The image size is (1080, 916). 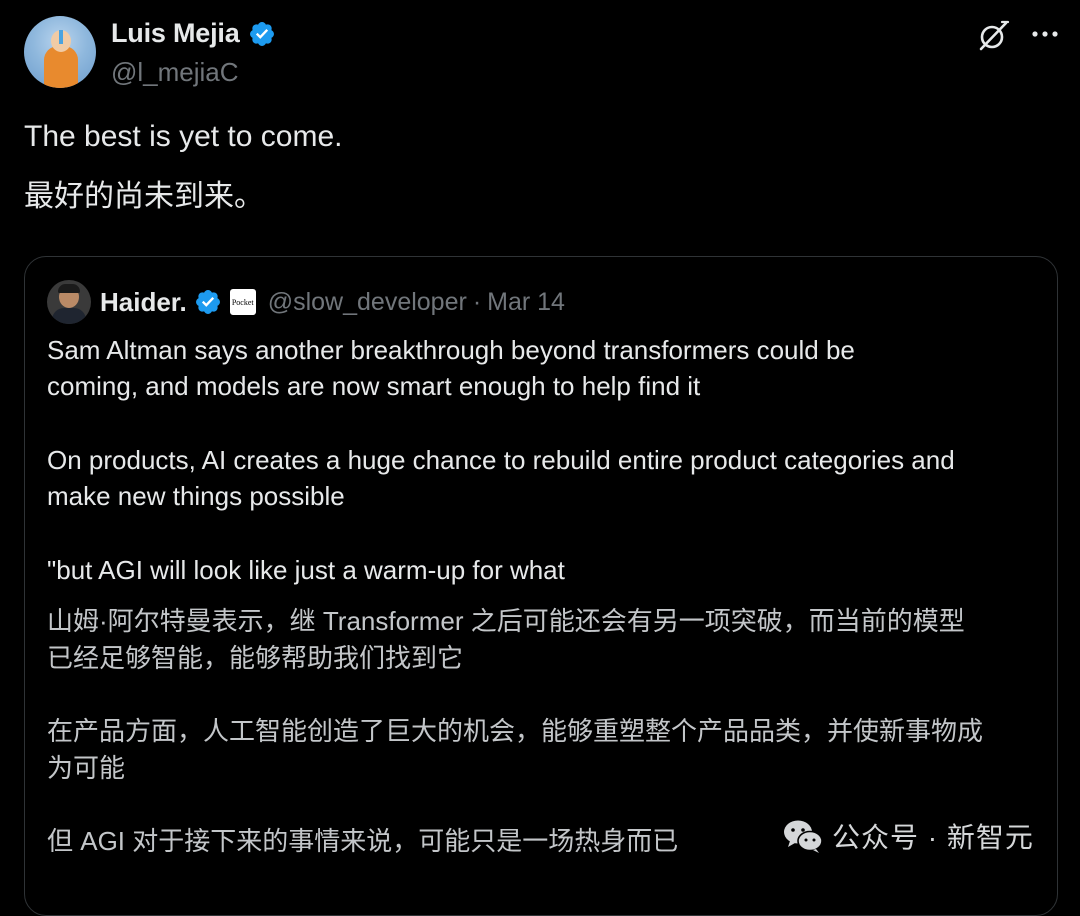 I want to click on quoted-translation-line: 已经足够智能，能够帮助我们找到它, so click(x=255, y=658).